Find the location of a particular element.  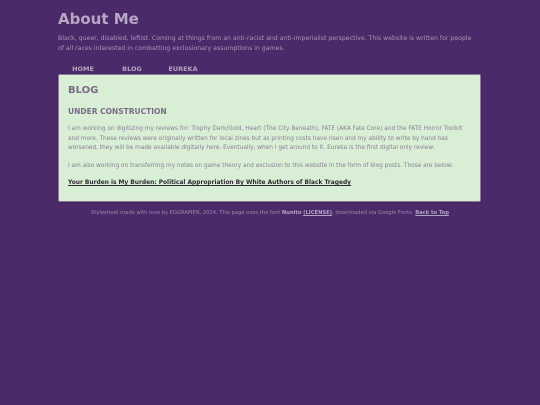

footer-download-text: , downloaded via Google Fonts. is located at coordinates (373, 213).